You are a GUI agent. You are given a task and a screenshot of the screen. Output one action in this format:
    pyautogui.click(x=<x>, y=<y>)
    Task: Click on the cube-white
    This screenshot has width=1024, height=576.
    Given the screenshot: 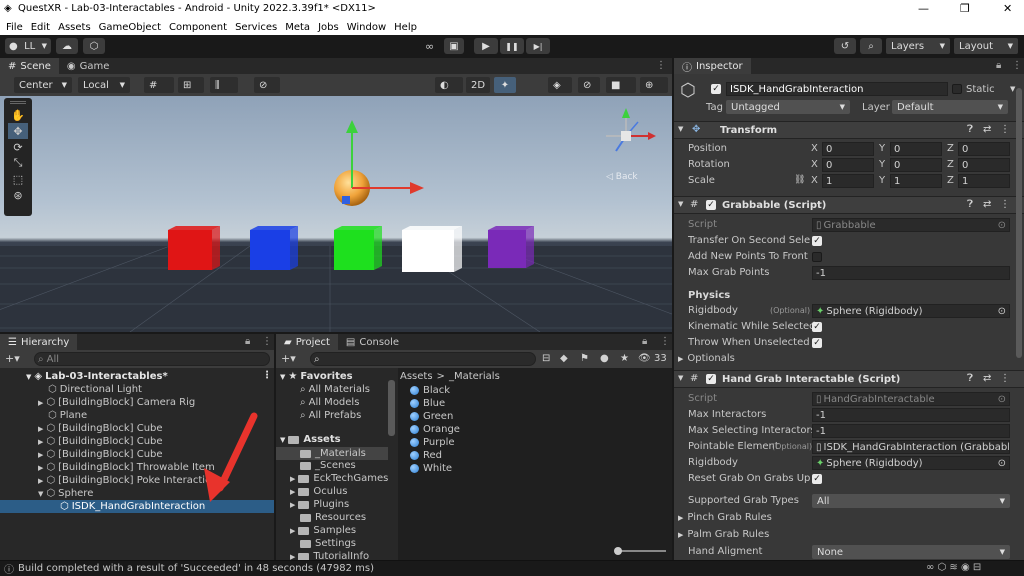 What is the action you would take?
    pyautogui.click(x=432, y=249)
    